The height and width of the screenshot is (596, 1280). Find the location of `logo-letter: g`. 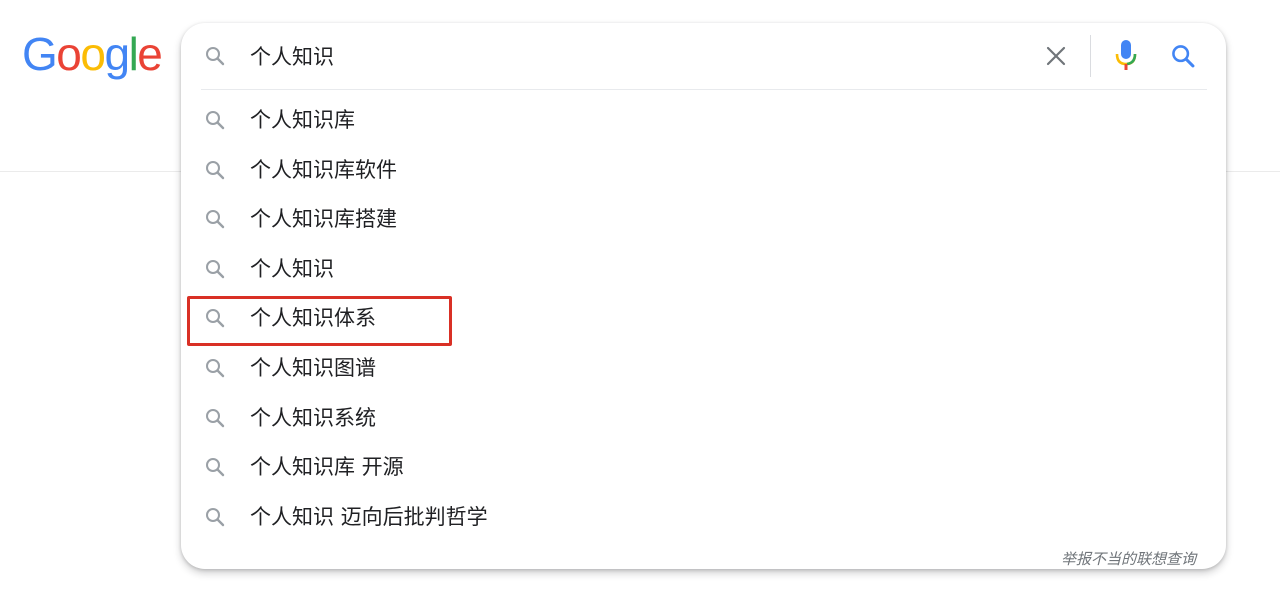

logo-letter: g is located at coordinates (117, 54).